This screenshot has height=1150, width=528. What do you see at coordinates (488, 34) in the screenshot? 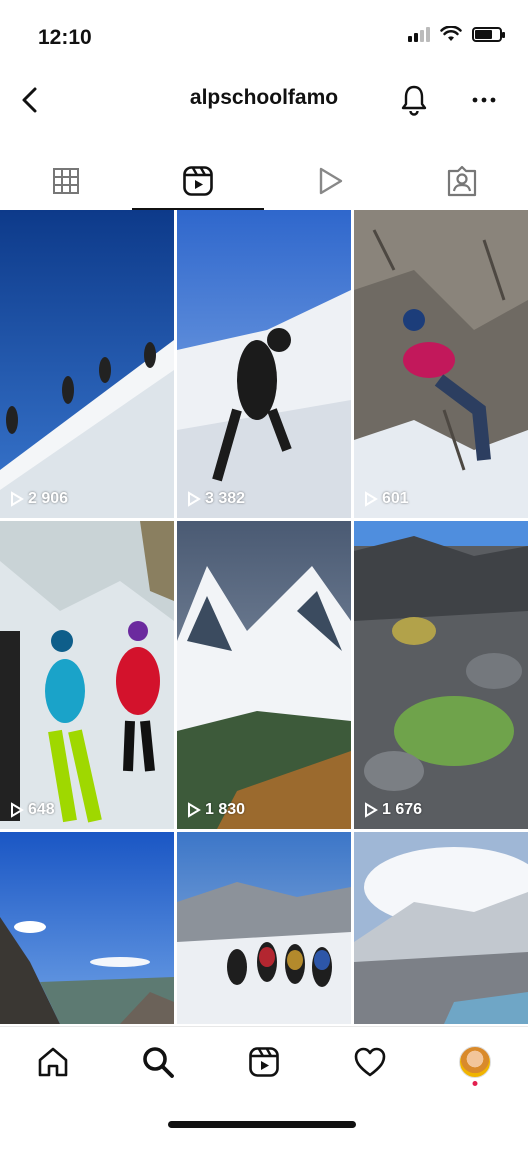
I see `battery-icon` at bounding box center [488, 34].